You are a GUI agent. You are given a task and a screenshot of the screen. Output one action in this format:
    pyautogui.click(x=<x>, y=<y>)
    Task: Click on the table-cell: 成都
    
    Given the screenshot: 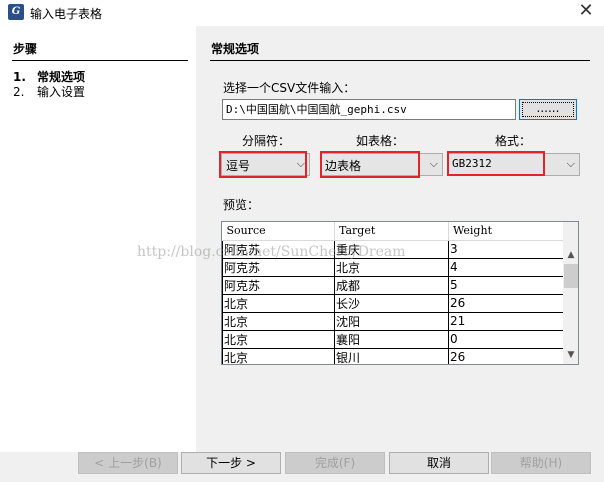 What is the action you would take?
    pyautogui.click(x=391, y=285)
    